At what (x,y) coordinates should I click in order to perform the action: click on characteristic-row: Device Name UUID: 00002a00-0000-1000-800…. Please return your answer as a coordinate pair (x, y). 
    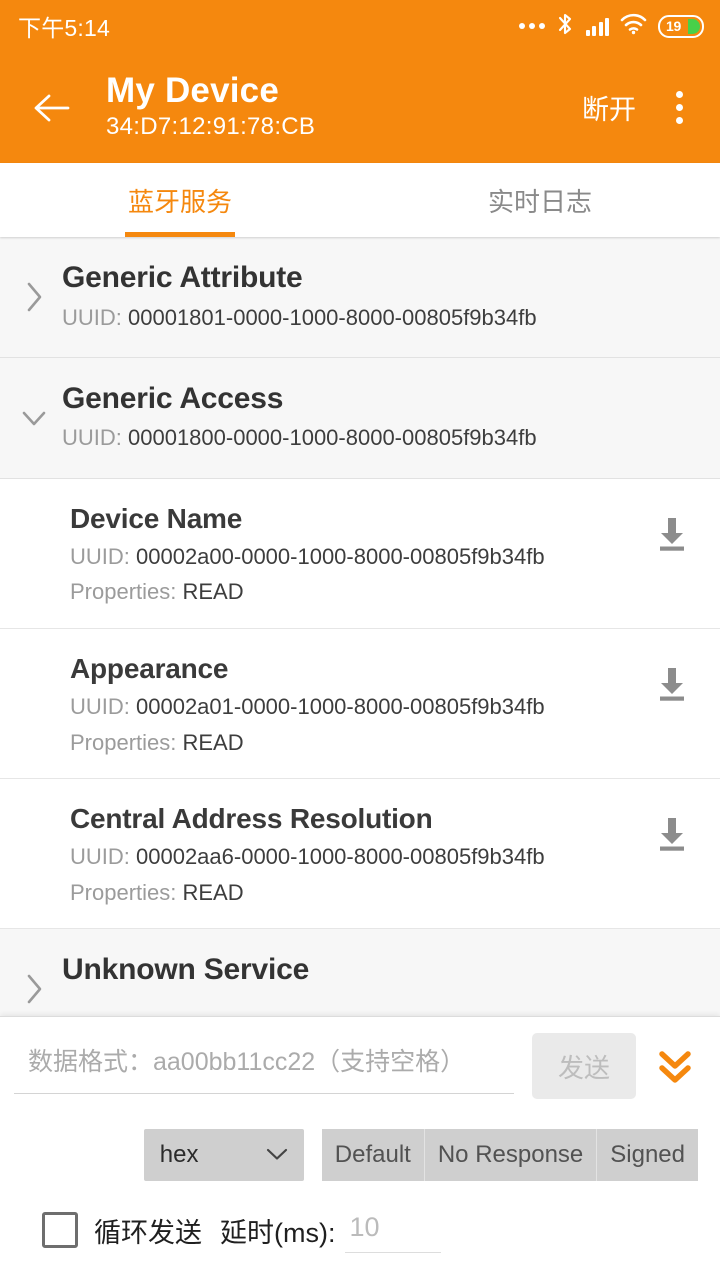
    Looking at the image, I should click on (360, 553).